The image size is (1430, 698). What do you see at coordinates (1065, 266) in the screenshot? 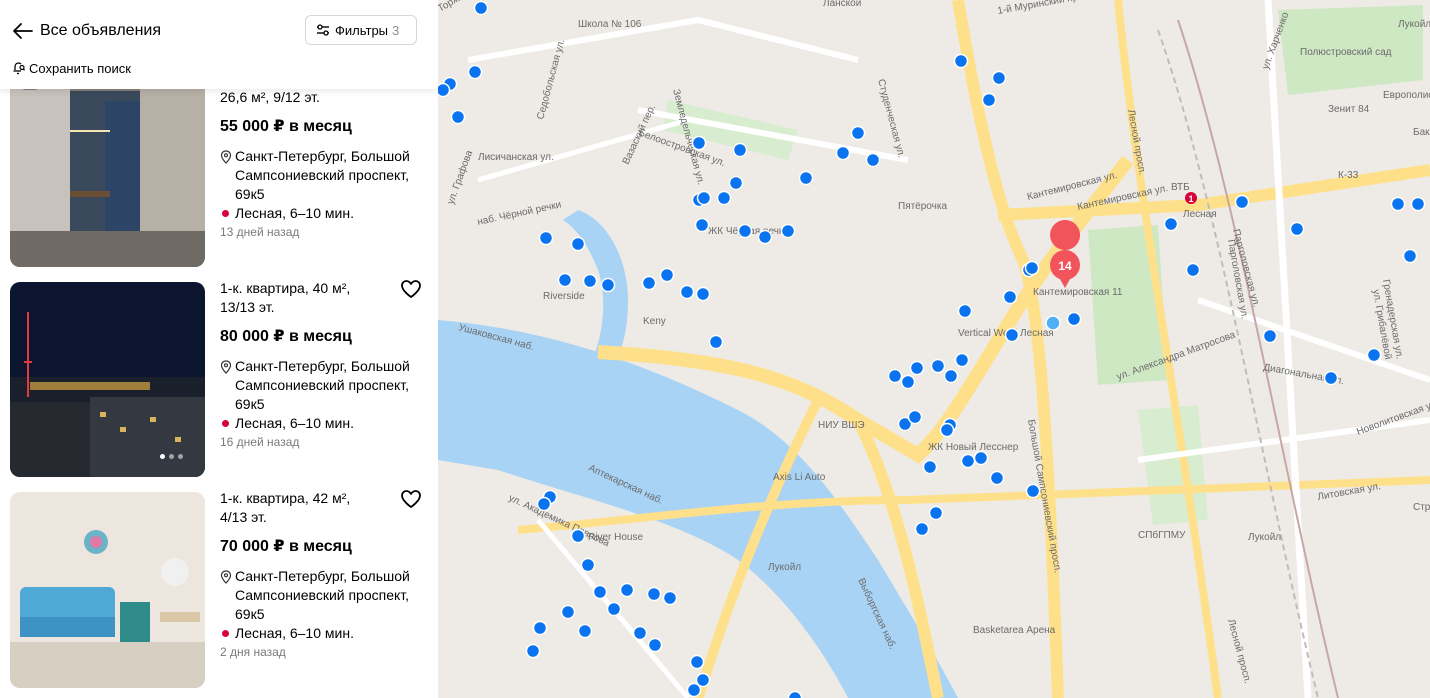
I see `cluster-count: 14` at bounding box center [1065, 266].